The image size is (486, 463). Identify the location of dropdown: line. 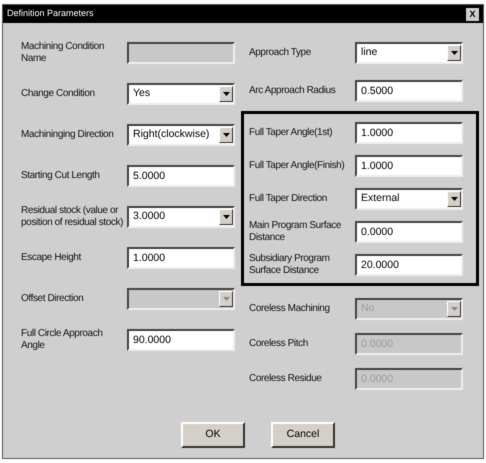
(409, 53).